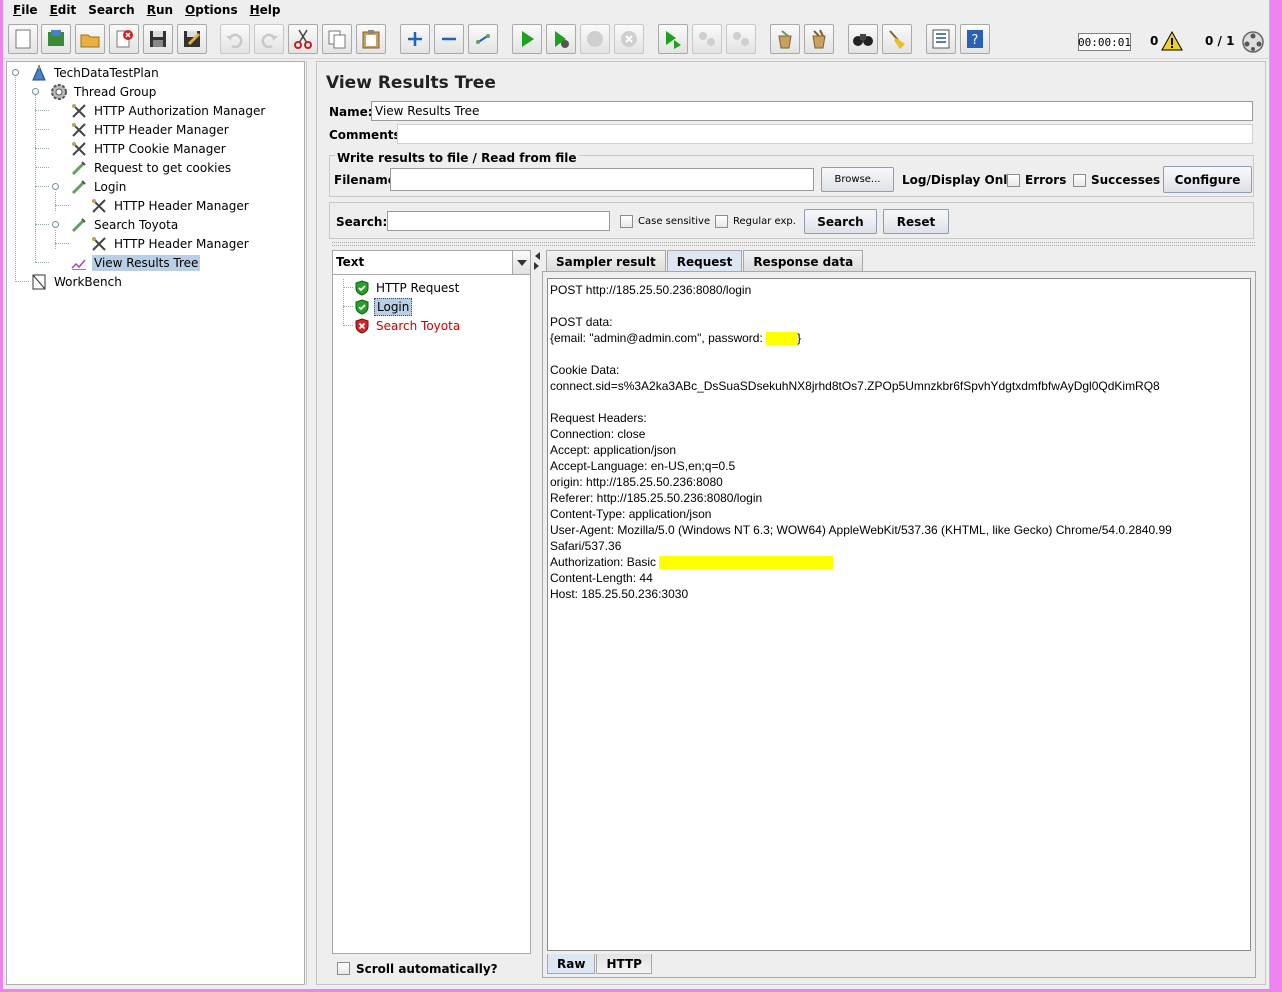  I want to click on errors-checkbox-box, so click(1013, 180).